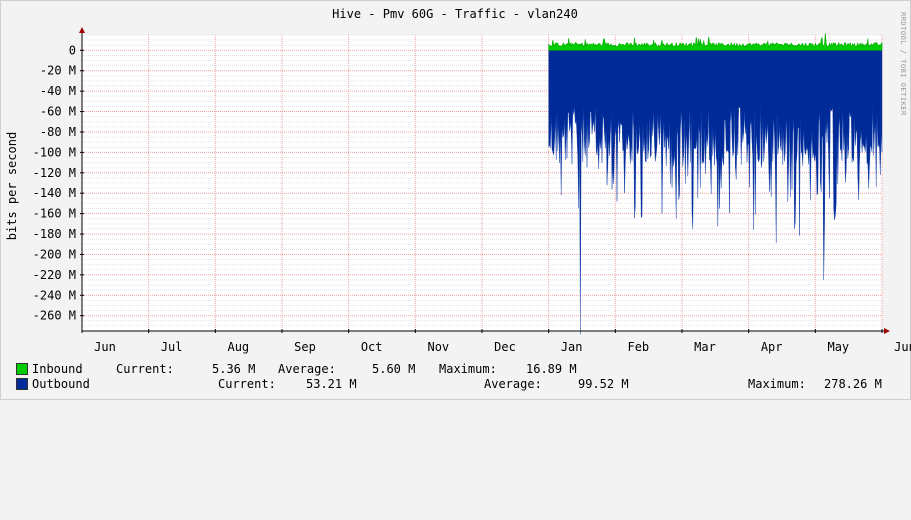 The image size is (911, 520). What do you see at coordinates (54, 234) in the screenshot?
I see `y-tick-label: -180 M` at bounding box center [54, 234].